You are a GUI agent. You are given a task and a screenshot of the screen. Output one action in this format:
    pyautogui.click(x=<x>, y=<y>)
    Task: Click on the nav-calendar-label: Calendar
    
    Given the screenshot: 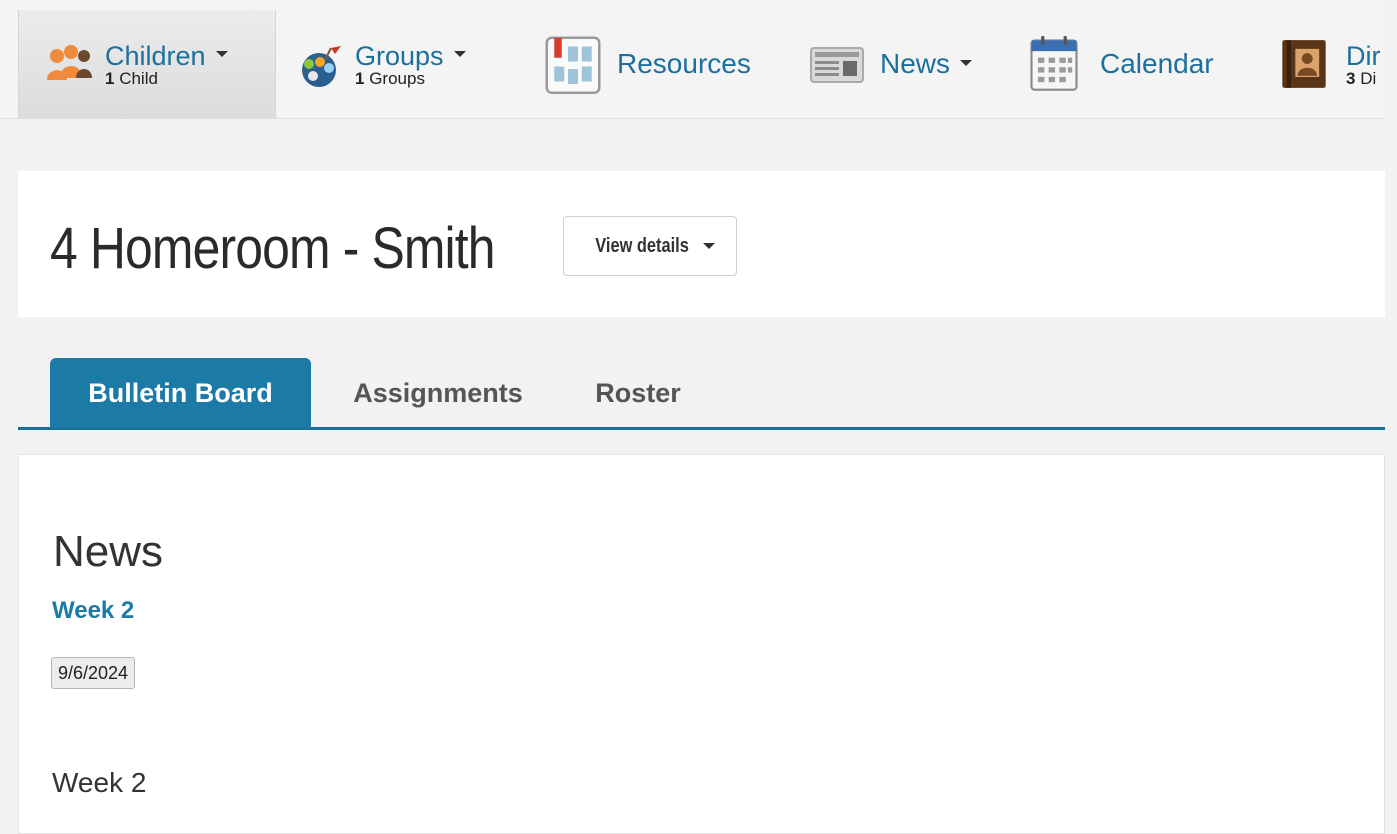 What is the action you would take?
    pyautogui.click(x=1157, y=63)
    